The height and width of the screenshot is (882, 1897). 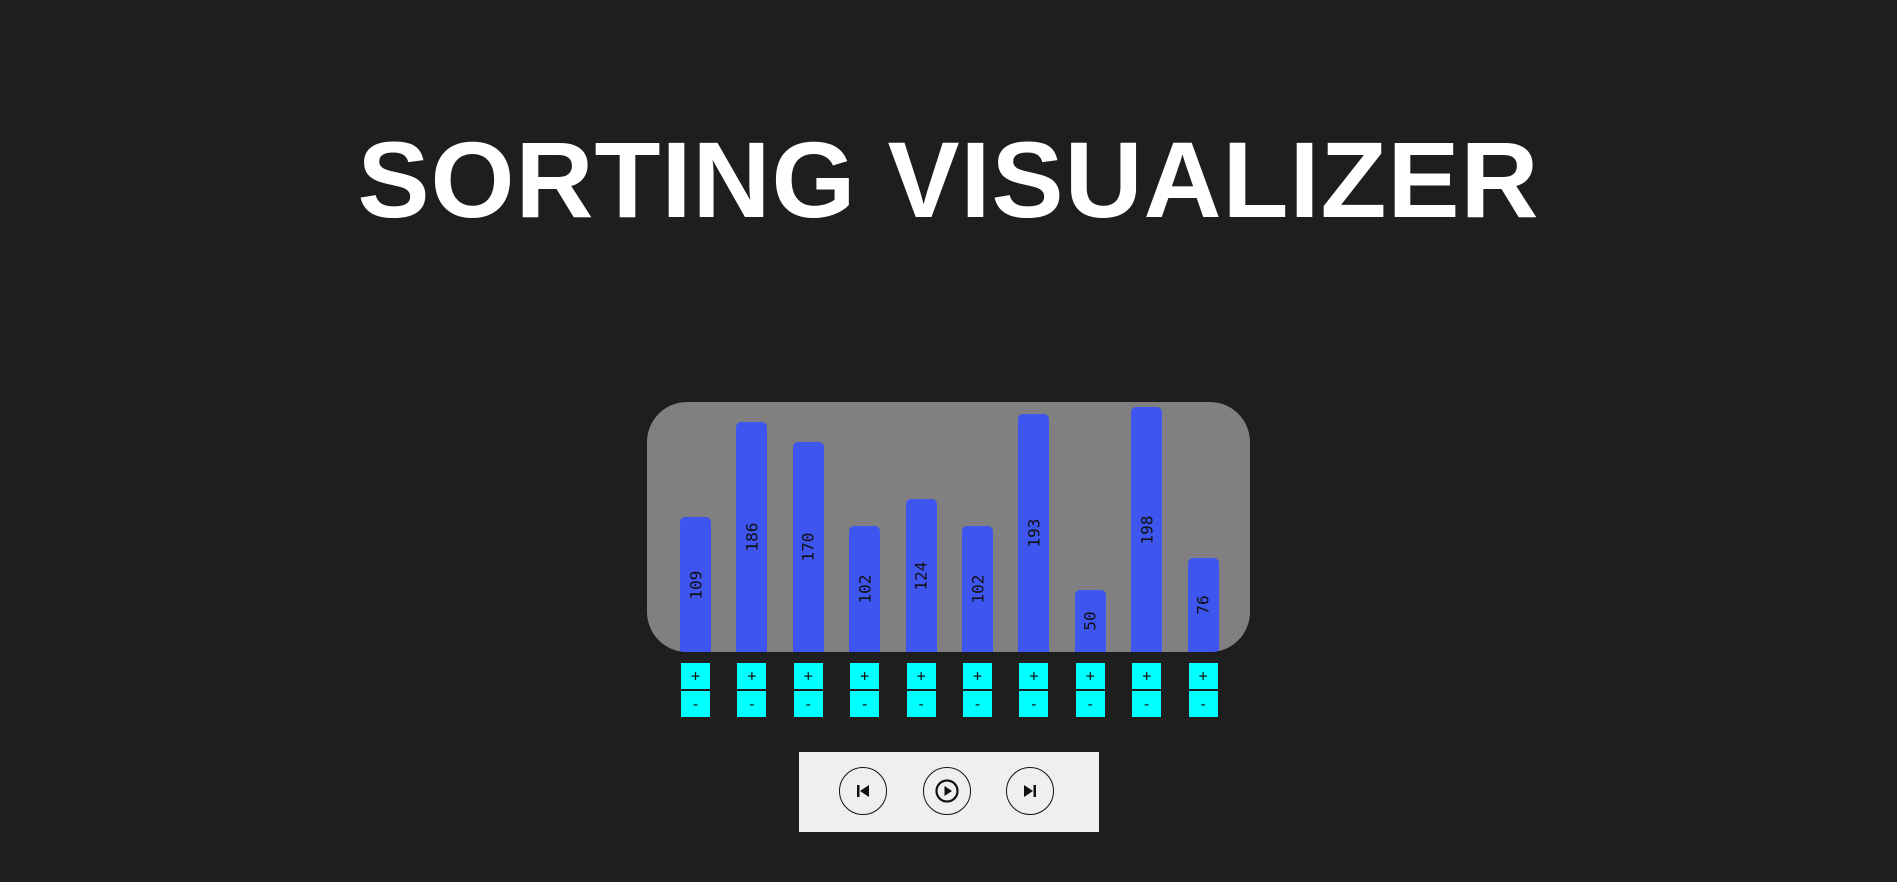 I want to click on bar-6: 102, so click(x=977, y=589).